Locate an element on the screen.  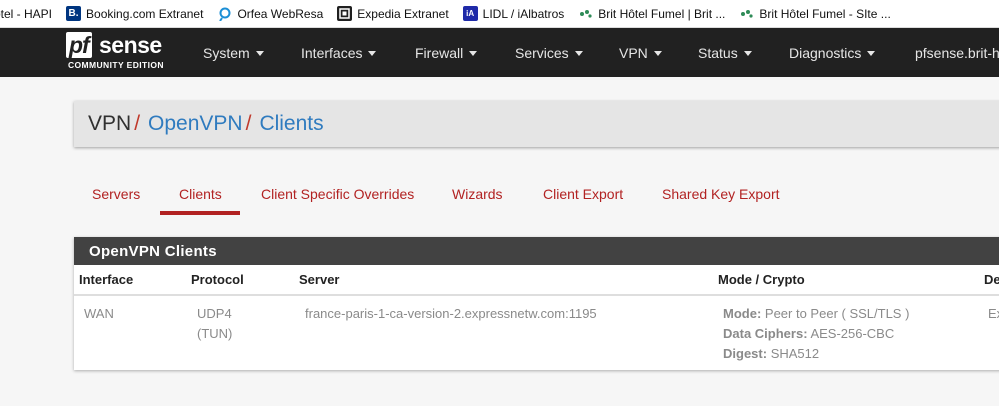
column-protocol: Protocol is located at coordinates (217, 279).